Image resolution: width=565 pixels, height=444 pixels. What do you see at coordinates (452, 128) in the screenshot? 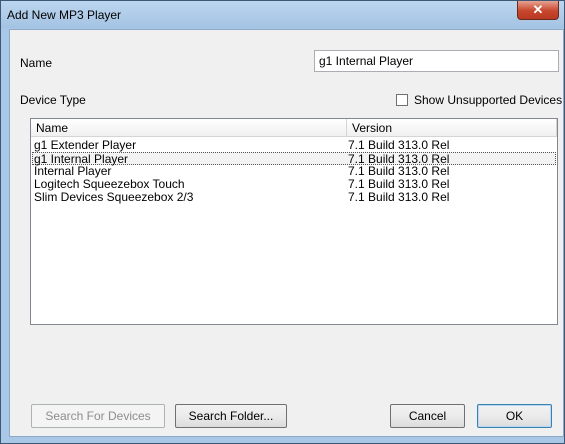
I see `column-header-version: Version` at bounding box center [452, 128].